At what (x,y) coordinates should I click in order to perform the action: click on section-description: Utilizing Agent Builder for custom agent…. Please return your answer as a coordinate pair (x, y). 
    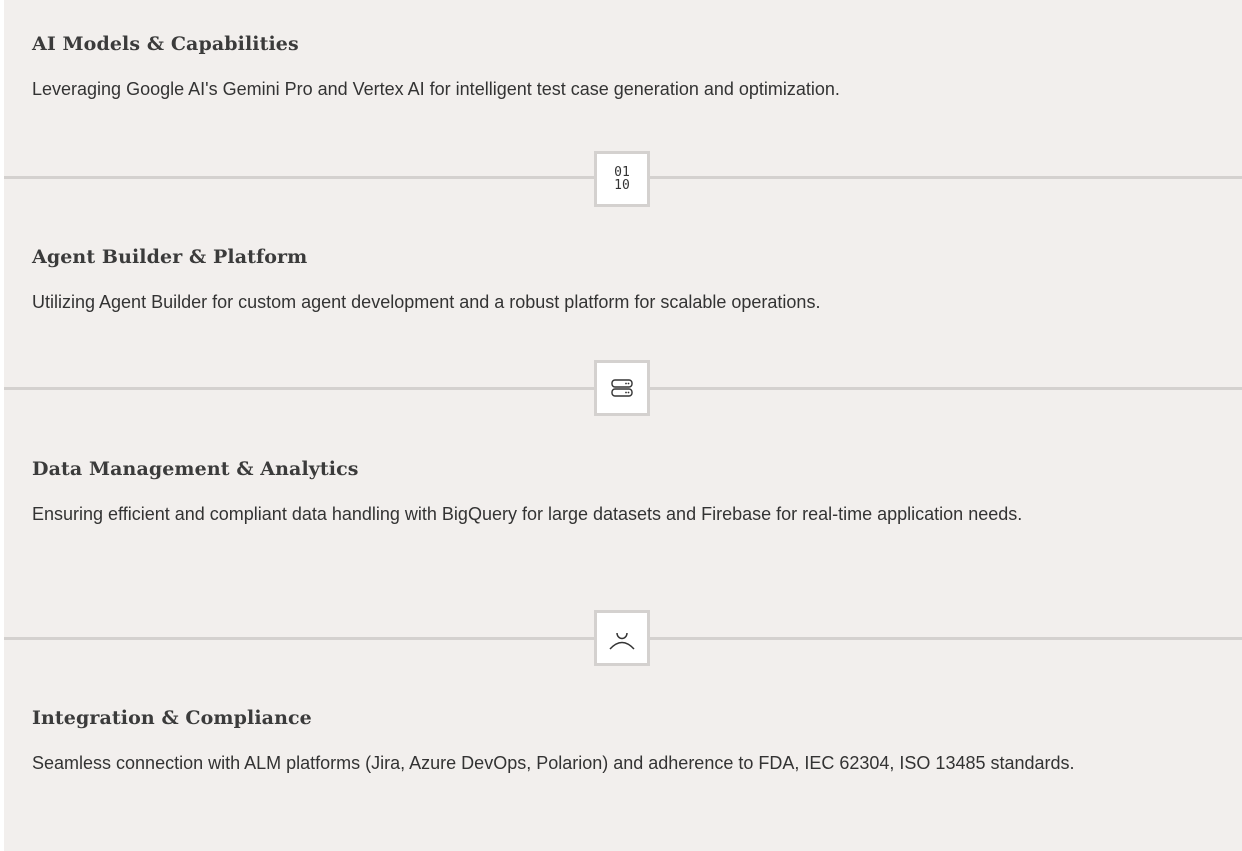
    Looking at the image, I should click on (426, 302).